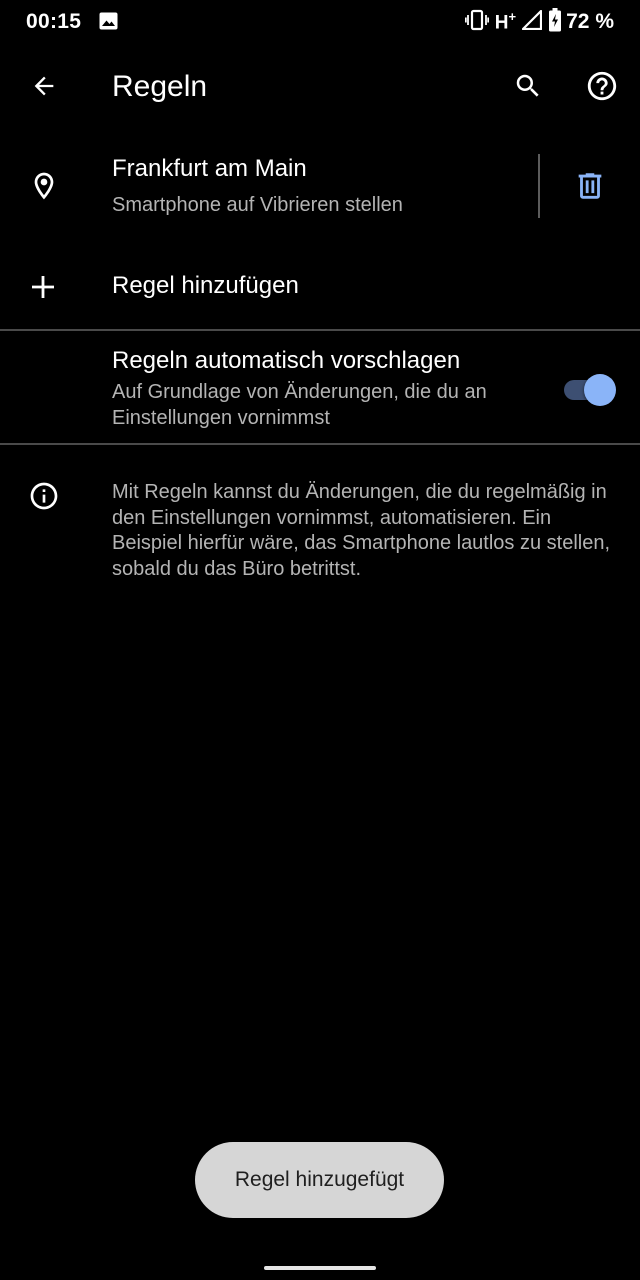 Image resolution: width=640 pixels, height=1280 pixels. Describe the element at coordinates (555, 22) in the screenshot. I see `battery-charging-icon` at that location.